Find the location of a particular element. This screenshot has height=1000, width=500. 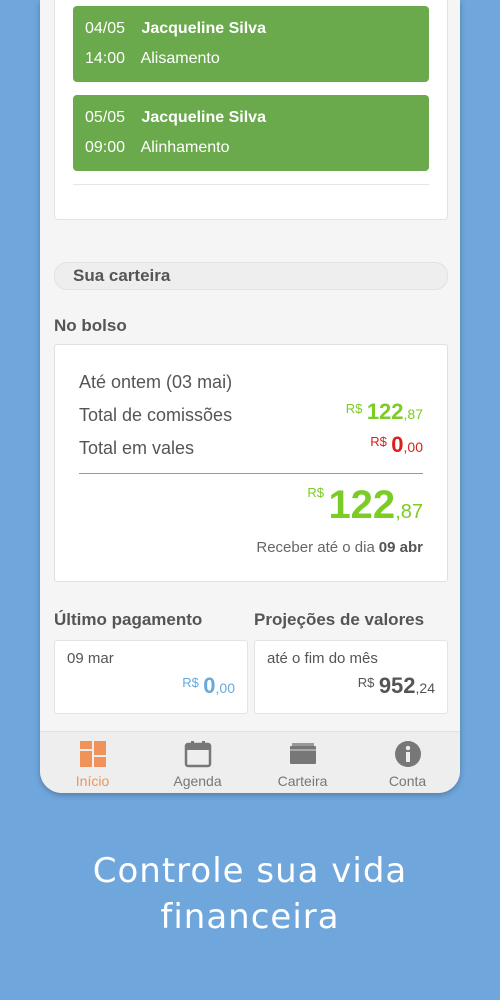

wallet-icon is located at coordinates (303, 753).